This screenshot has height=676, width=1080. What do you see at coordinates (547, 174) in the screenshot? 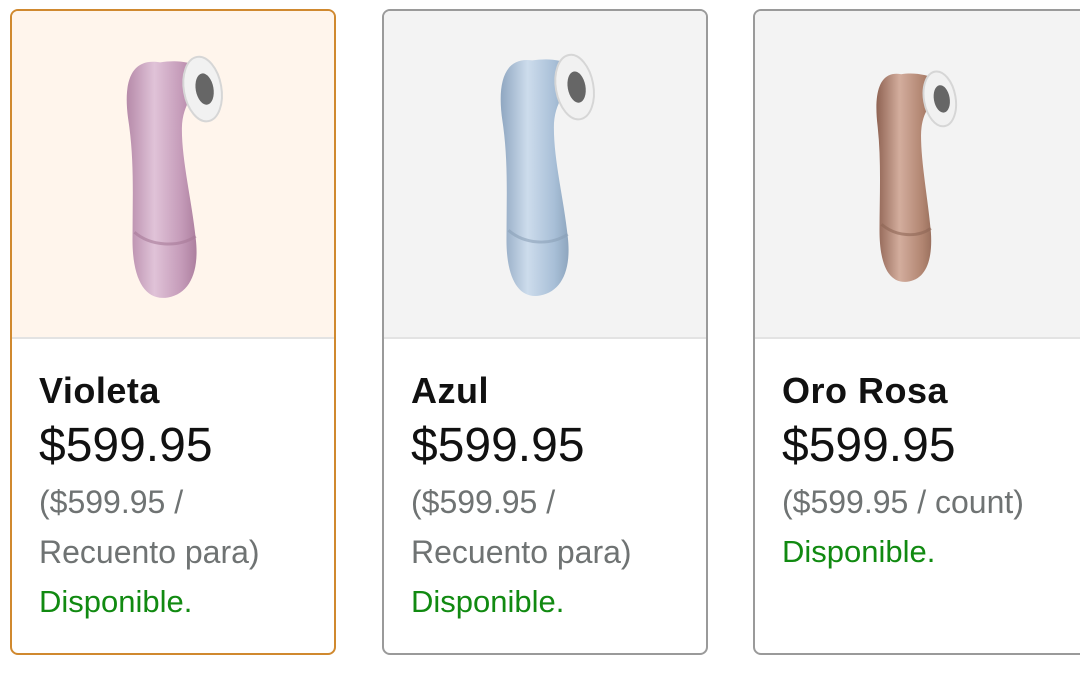
I see `product-image-blue` at bounding box center [547, 174].